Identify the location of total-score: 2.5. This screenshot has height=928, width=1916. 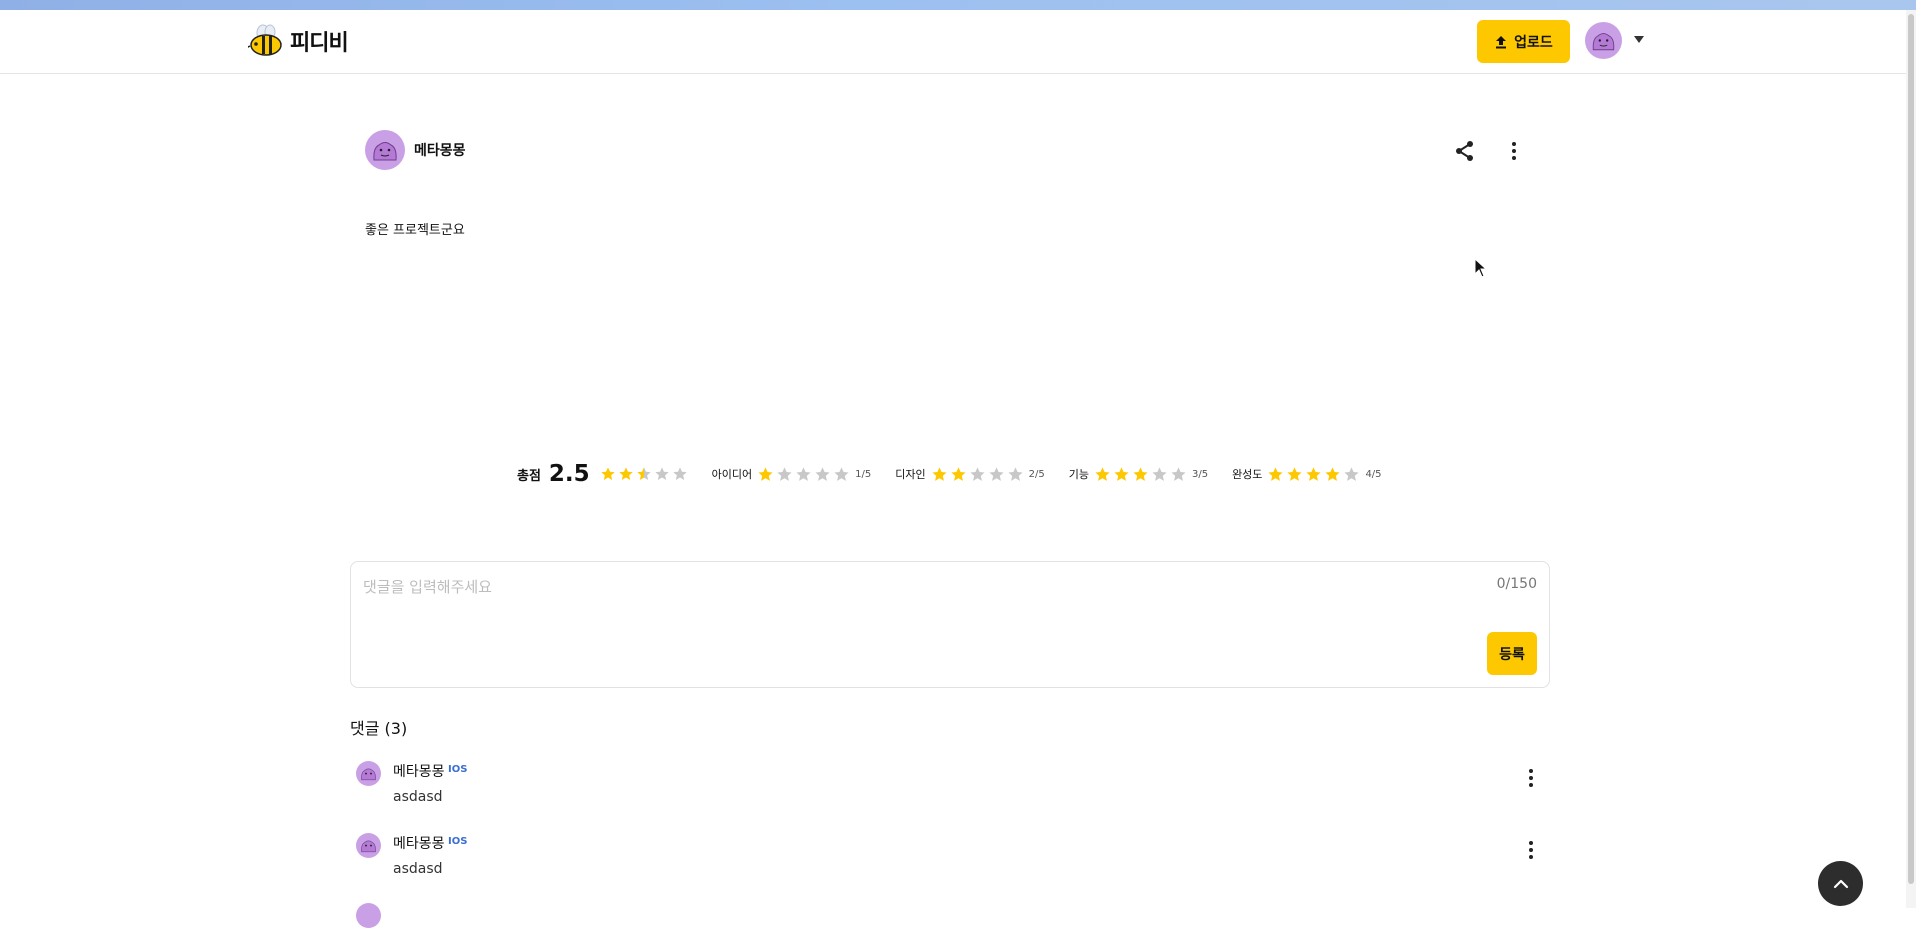
(569, 474).